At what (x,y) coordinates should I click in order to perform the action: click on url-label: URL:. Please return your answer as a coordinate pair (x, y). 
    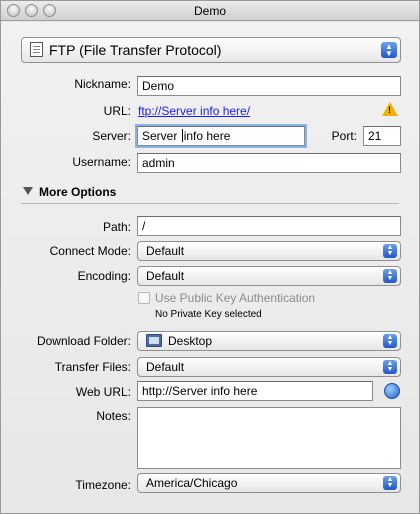
    Looking at the image, I should click on (117, 111).